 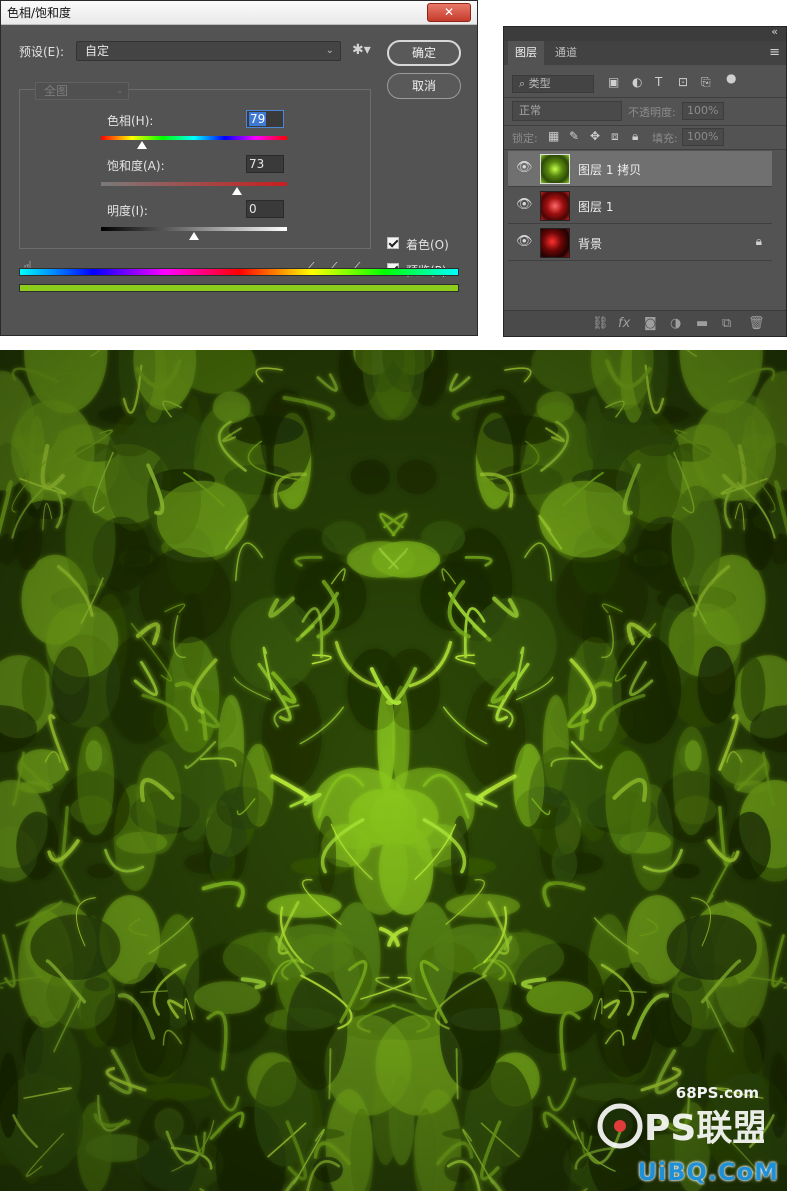 What do you see at coordinates (704, 1128) in the screenshot?
I see `watermark-brand: PS联盟` at bounding box center [704, 1128].